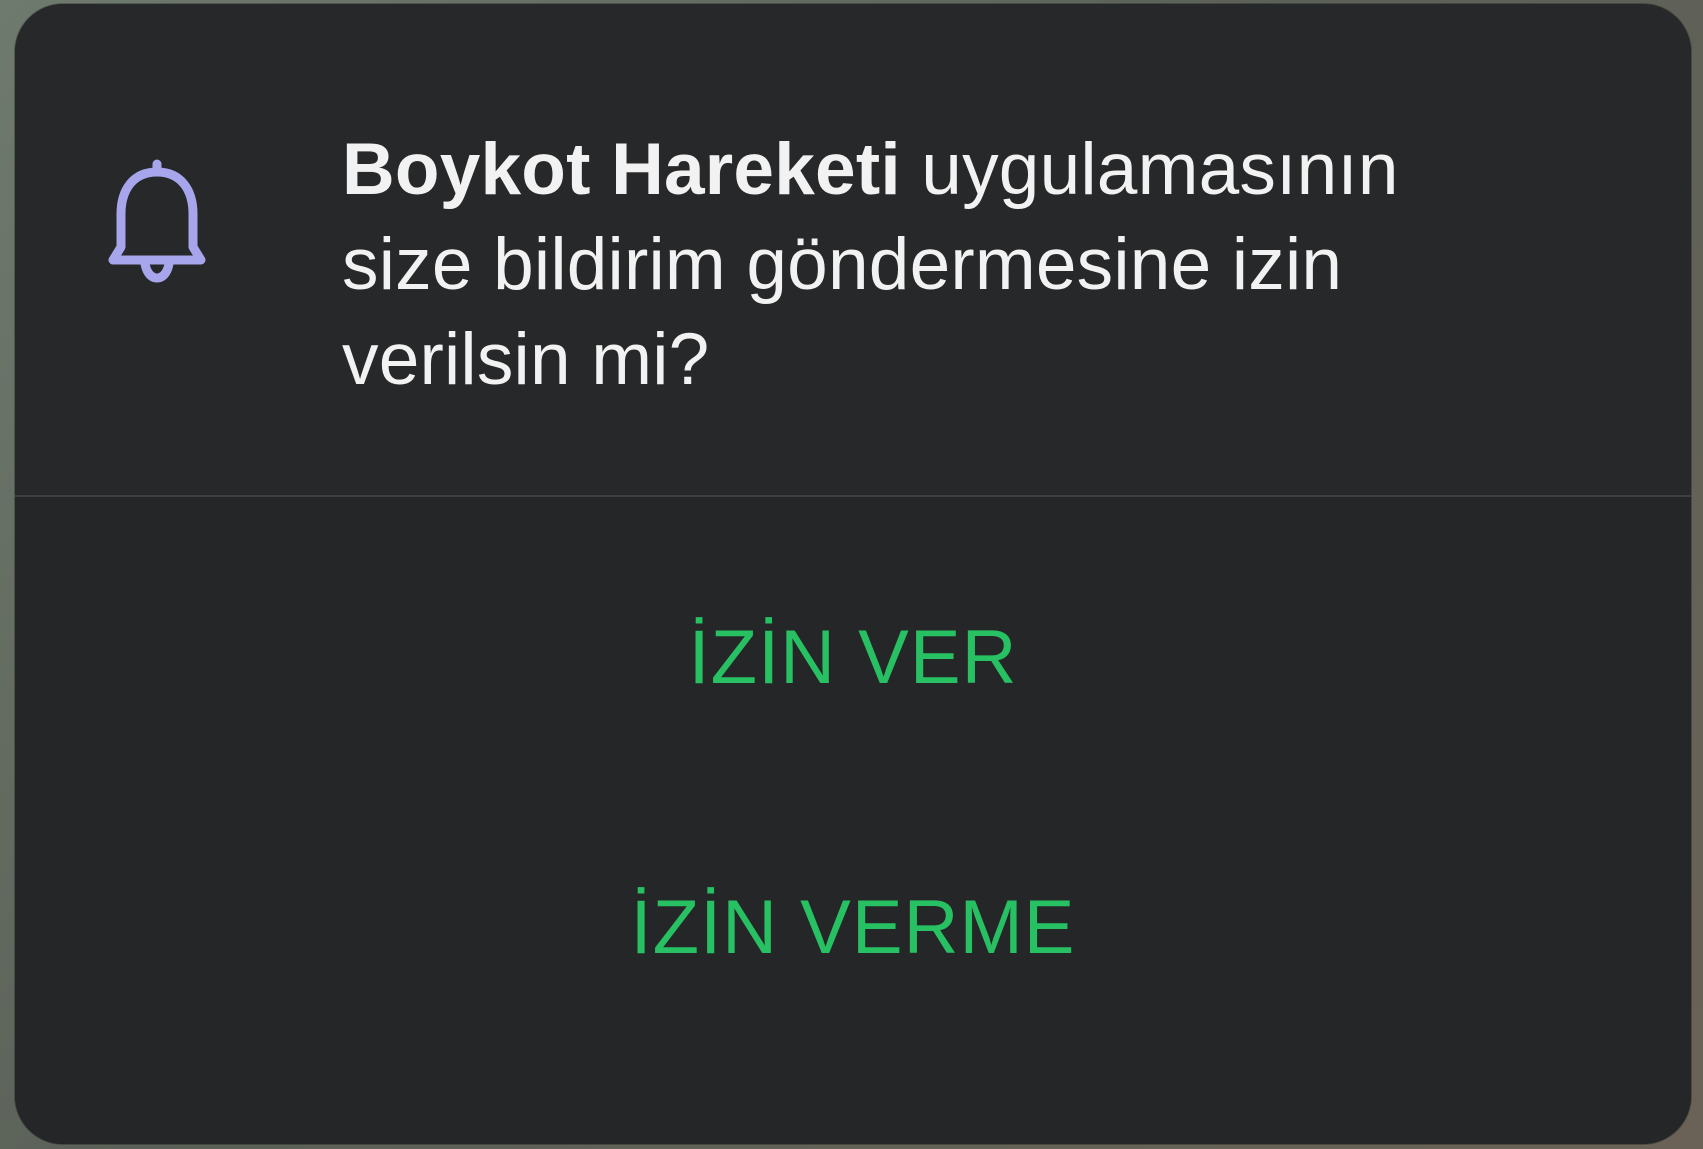 This screenshot has width=1703, height=1149. Describe the element at coordinates (842, 264) in the screenshot. I see `message-line2: size bildirim göndermesine izin` at that location.